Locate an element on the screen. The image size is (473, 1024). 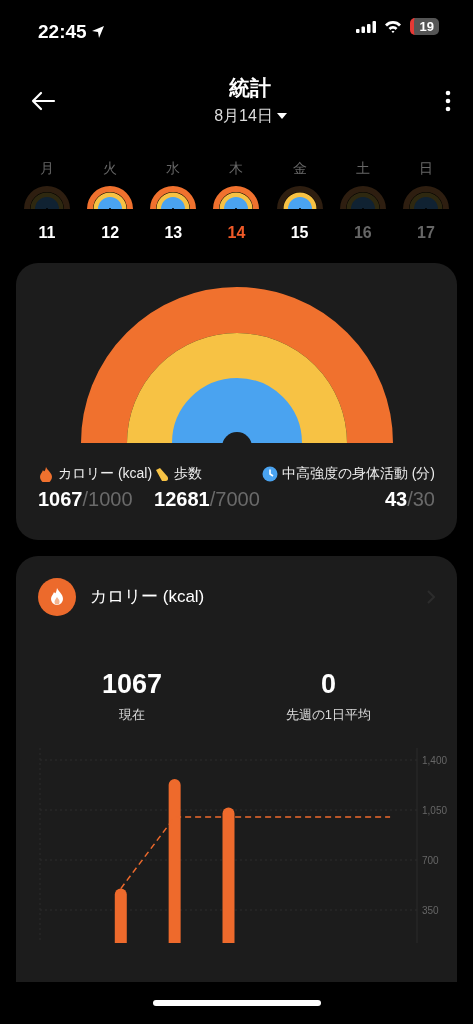
weekday-label: 木 is located at coordinates (236, 168).